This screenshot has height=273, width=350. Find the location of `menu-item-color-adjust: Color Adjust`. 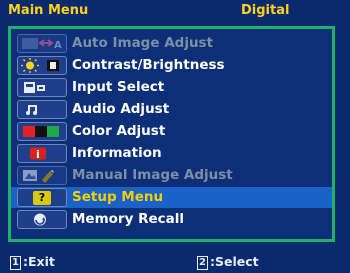

menu-item-color-adjust: Color Adjust is located at coordinates (171, 131).